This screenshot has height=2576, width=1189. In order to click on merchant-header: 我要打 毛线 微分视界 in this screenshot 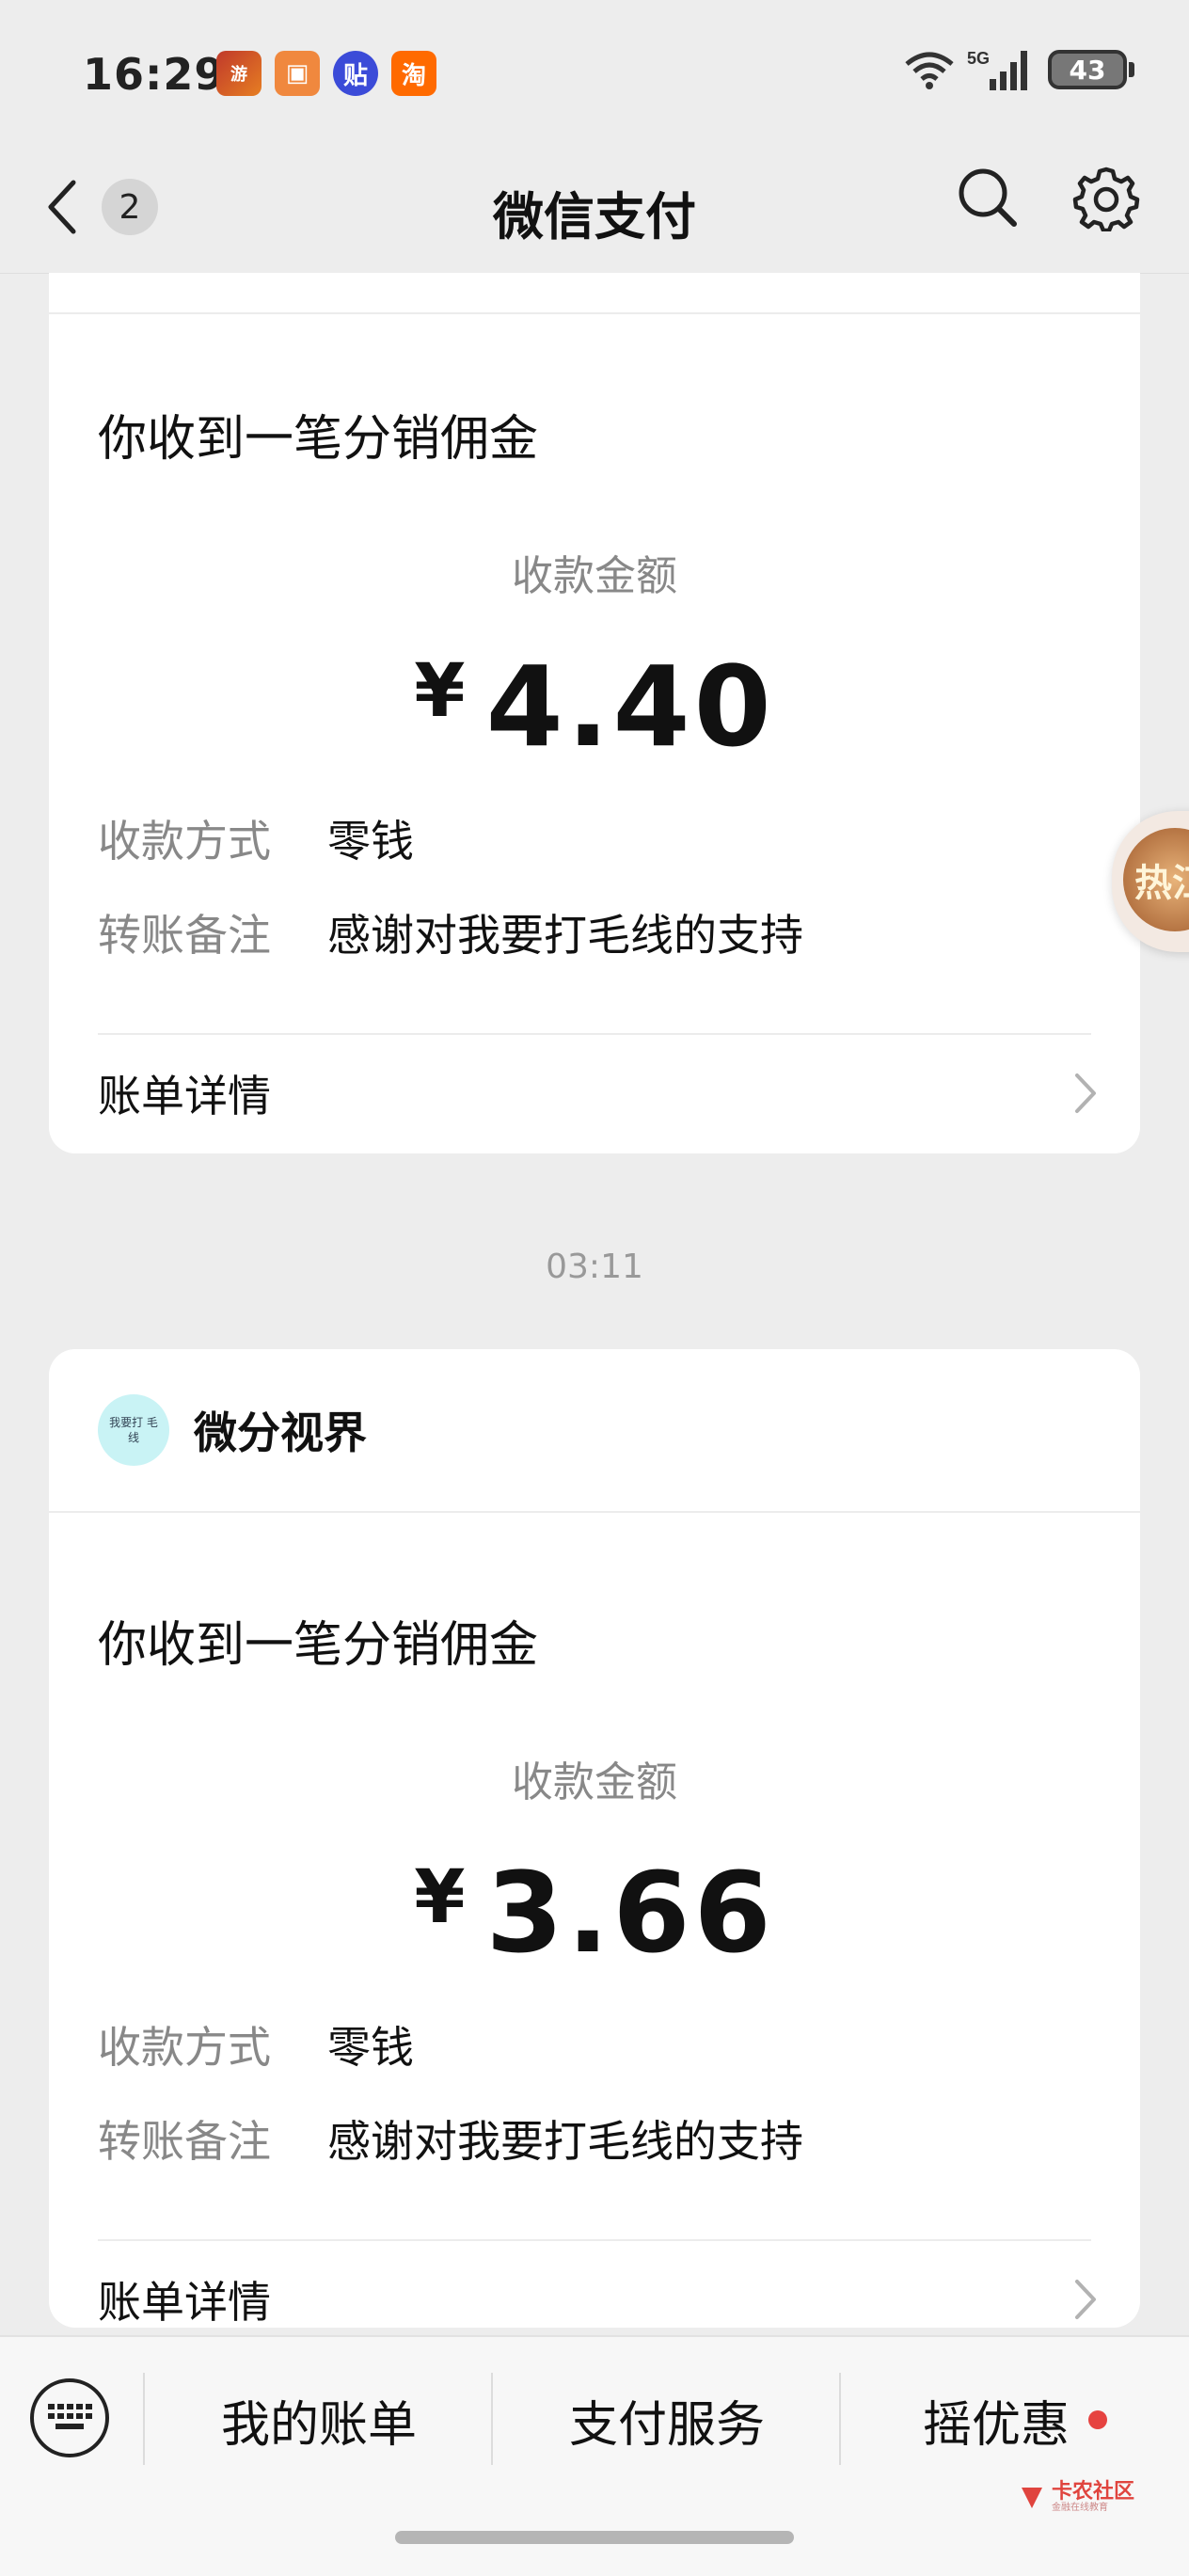, I will do `click(232, 1430)`.